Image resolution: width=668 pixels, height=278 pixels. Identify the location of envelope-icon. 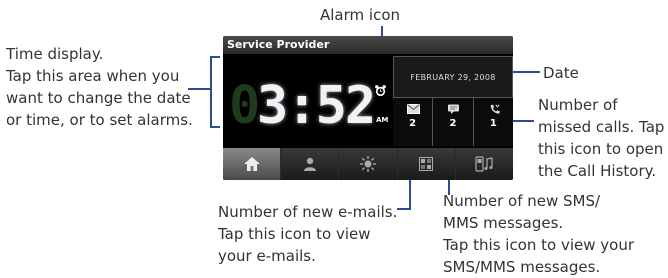
(413, 109).